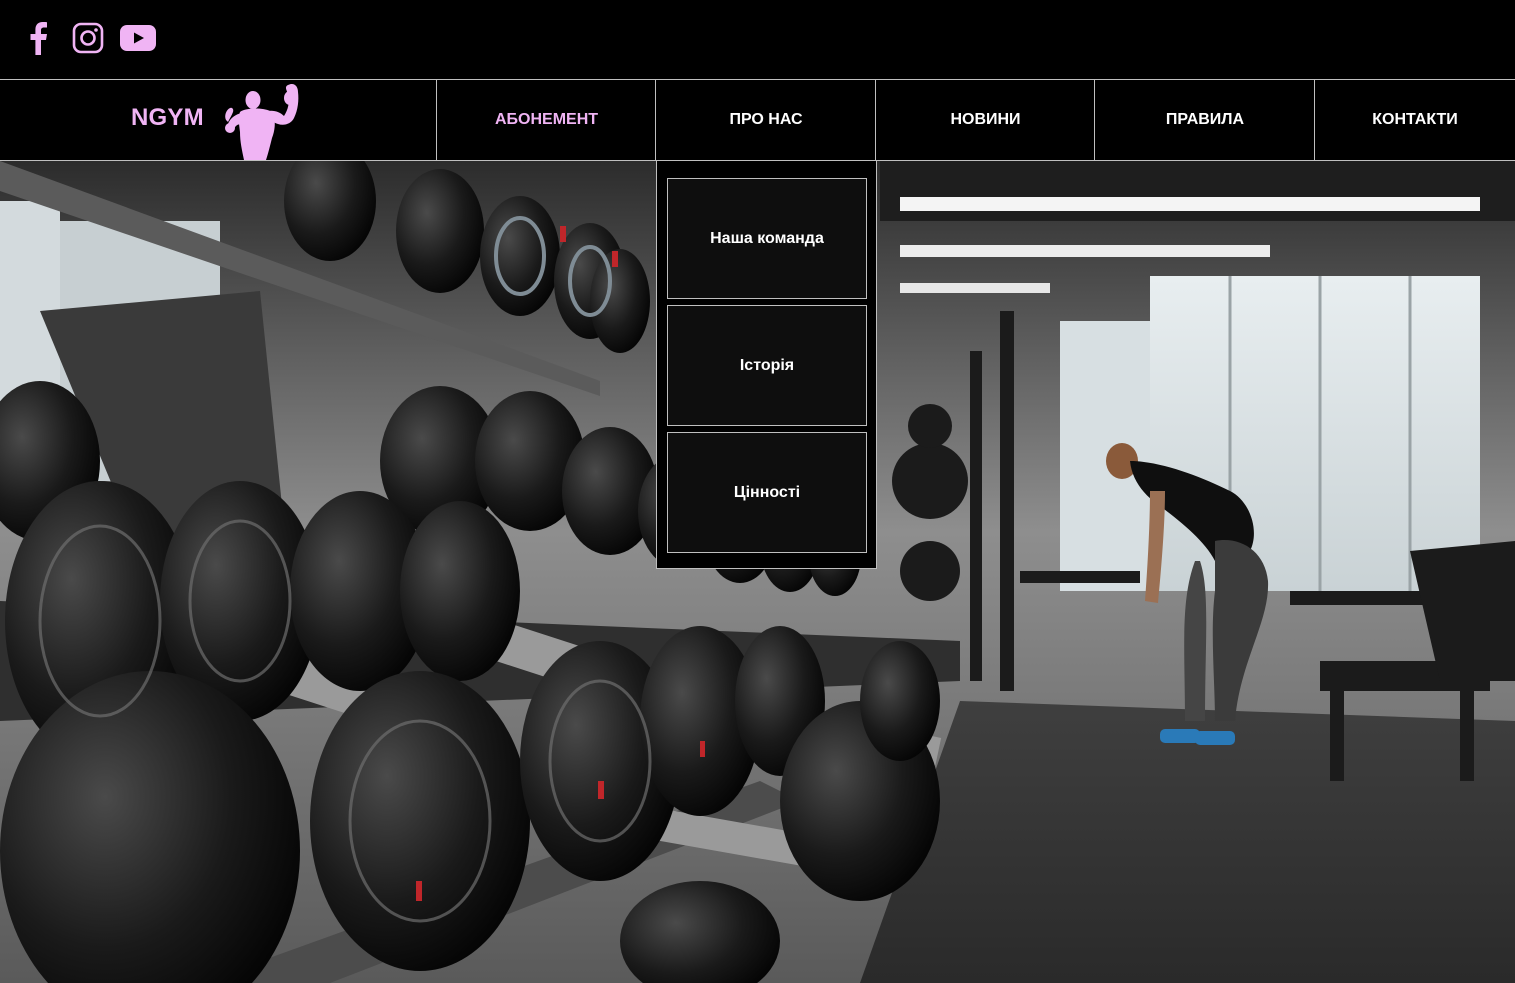 The width and height of the screenshot is (1515, 983). I want to click on nav-item-subscription: АБОНЕМЕНТ, so click(546, 120).